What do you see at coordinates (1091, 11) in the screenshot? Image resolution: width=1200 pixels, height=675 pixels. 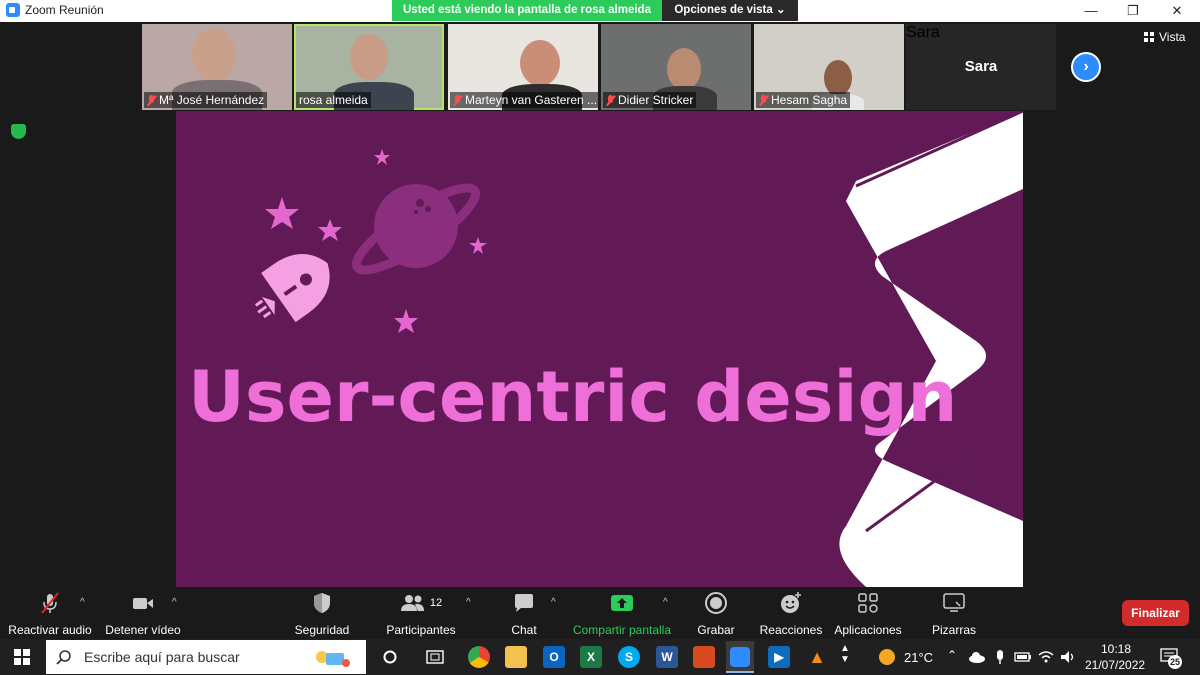 I see `minimize-button: —` at bounding box center [1091, 11].